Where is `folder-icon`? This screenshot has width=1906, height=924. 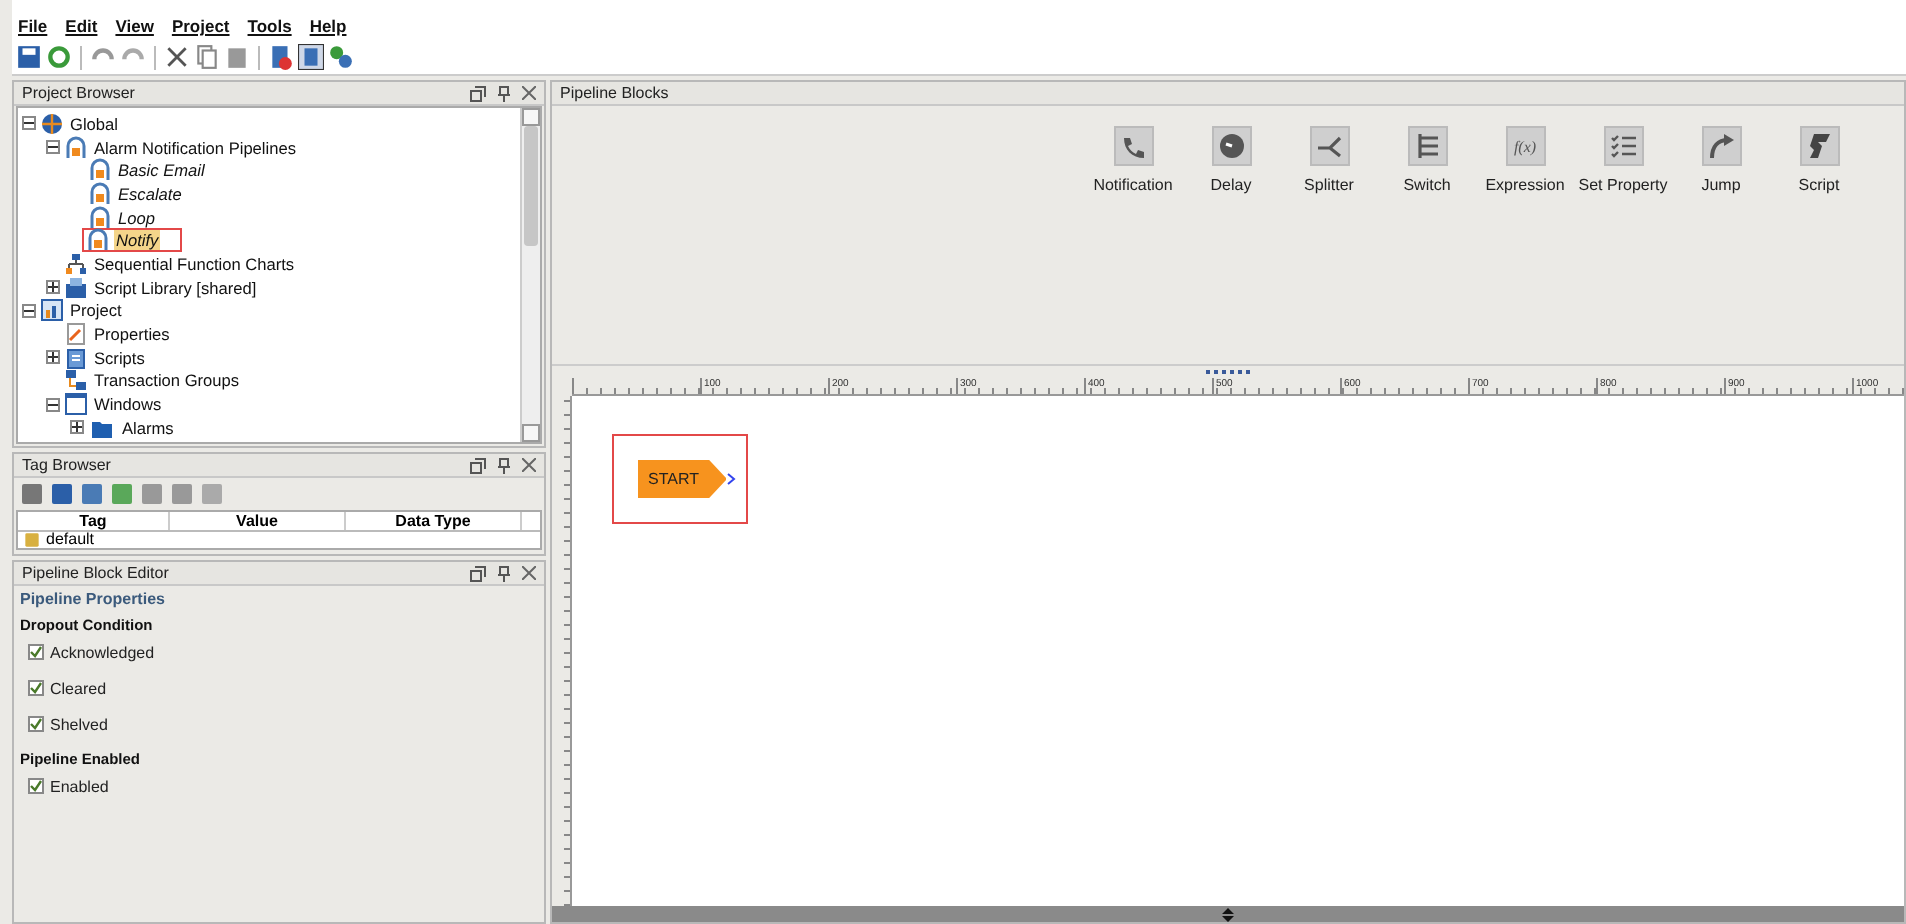
folder-icon is located at coordinates (32, 540).